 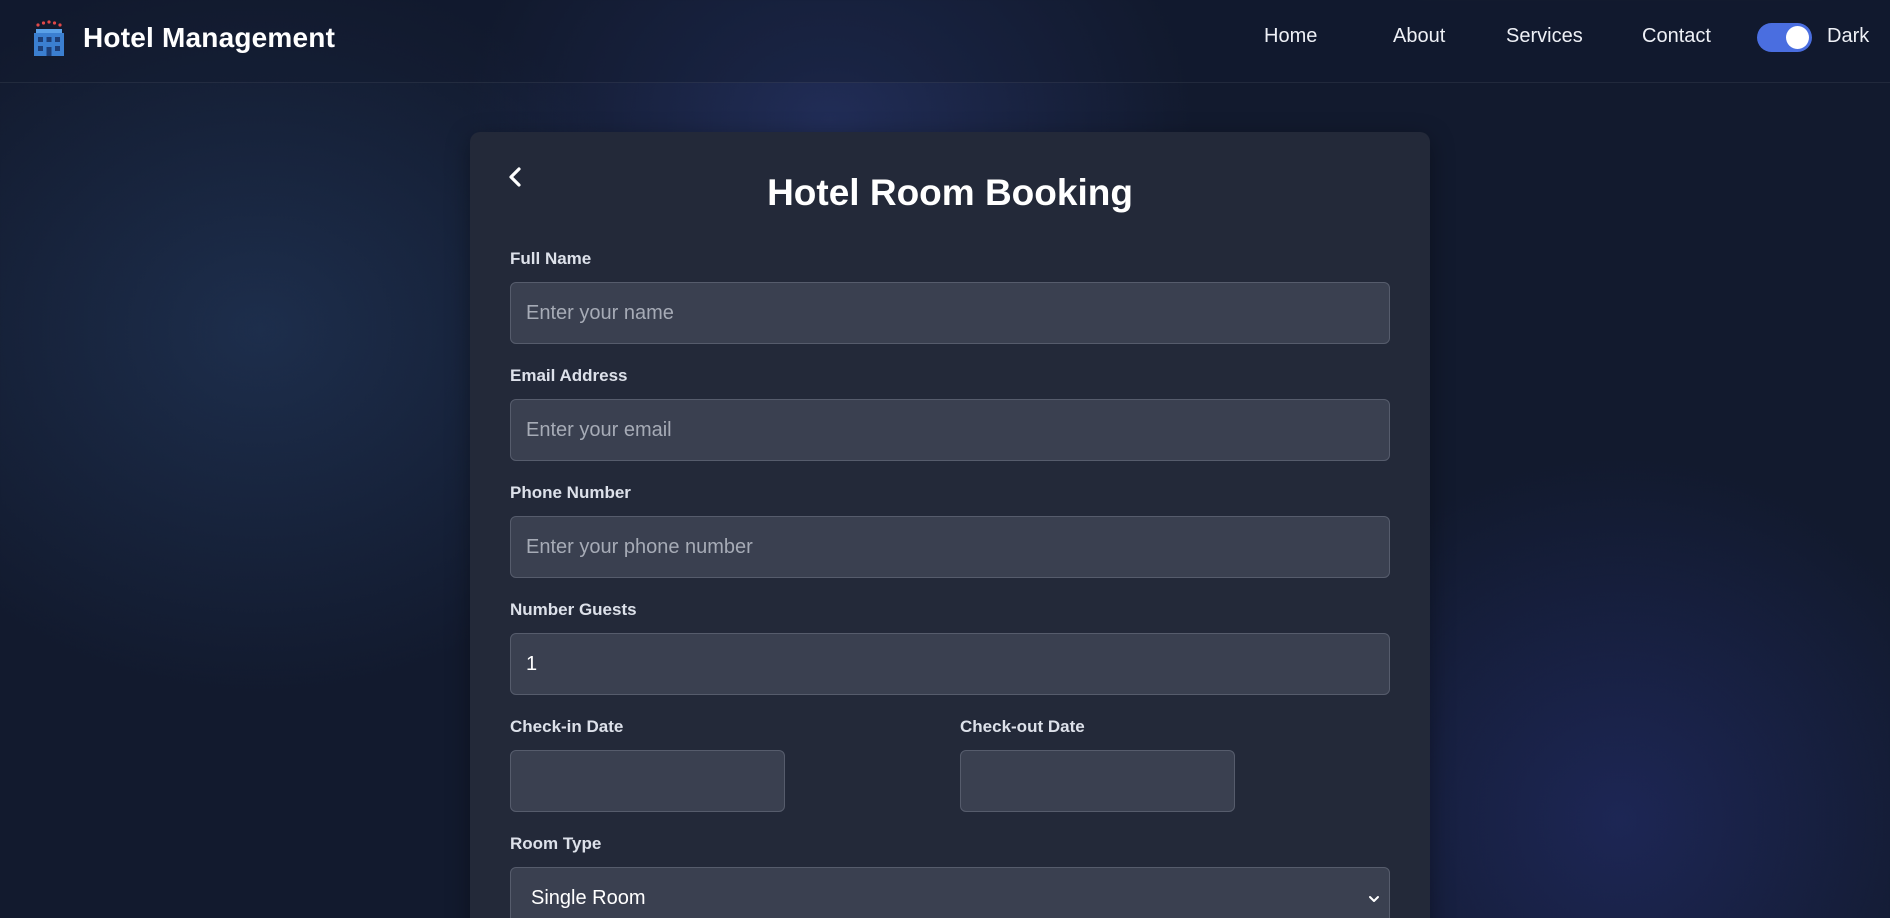 What do you see at coordinates (570, 492) in the screenshot?
I see `phone-label: Phone Number` at bounding box center [570, 492].